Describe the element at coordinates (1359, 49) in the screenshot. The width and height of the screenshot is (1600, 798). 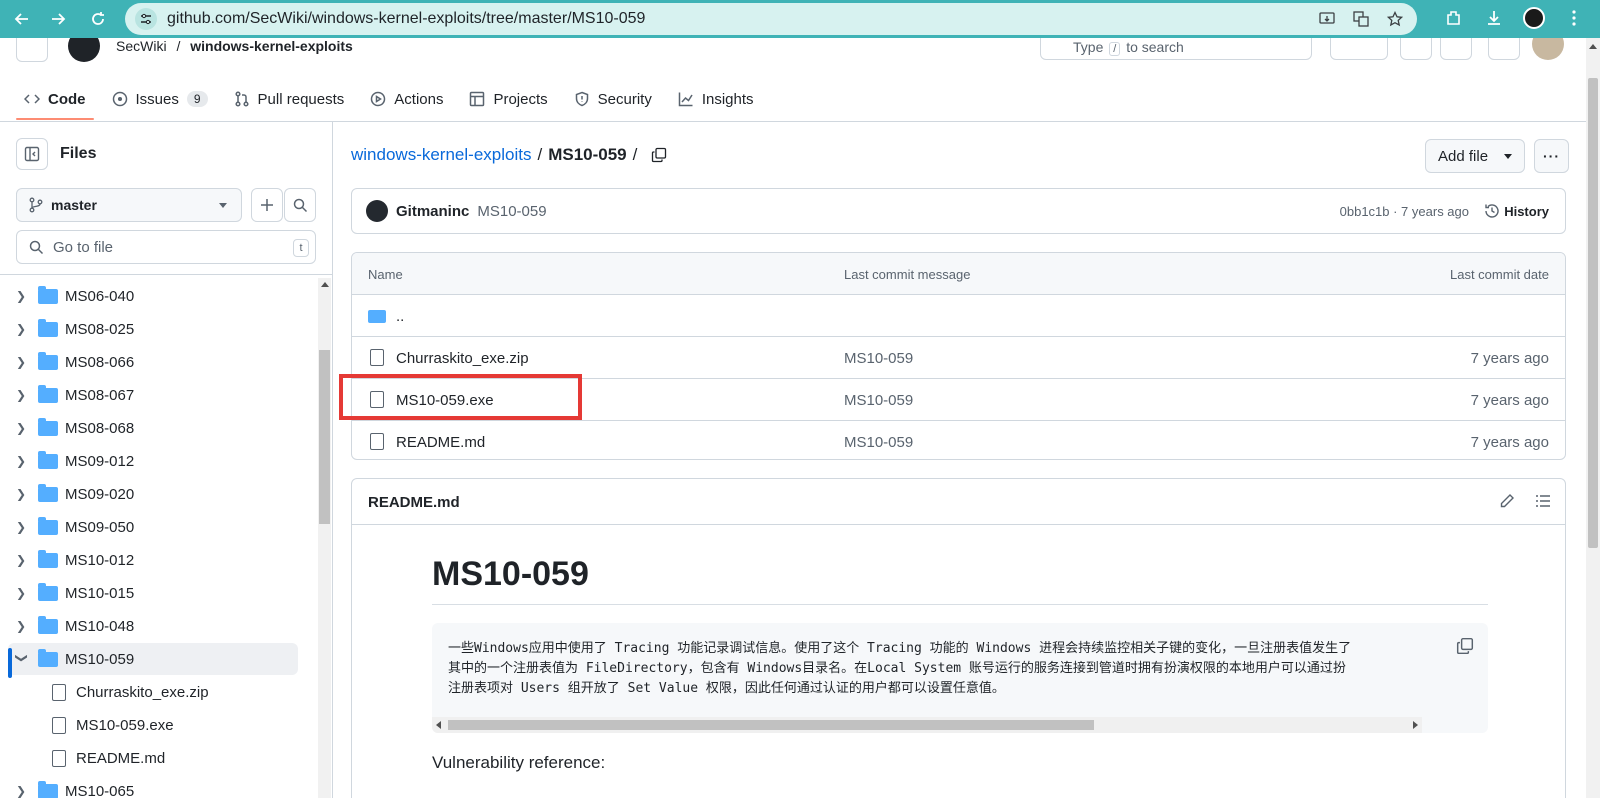
I see `create-new-button` at that location.